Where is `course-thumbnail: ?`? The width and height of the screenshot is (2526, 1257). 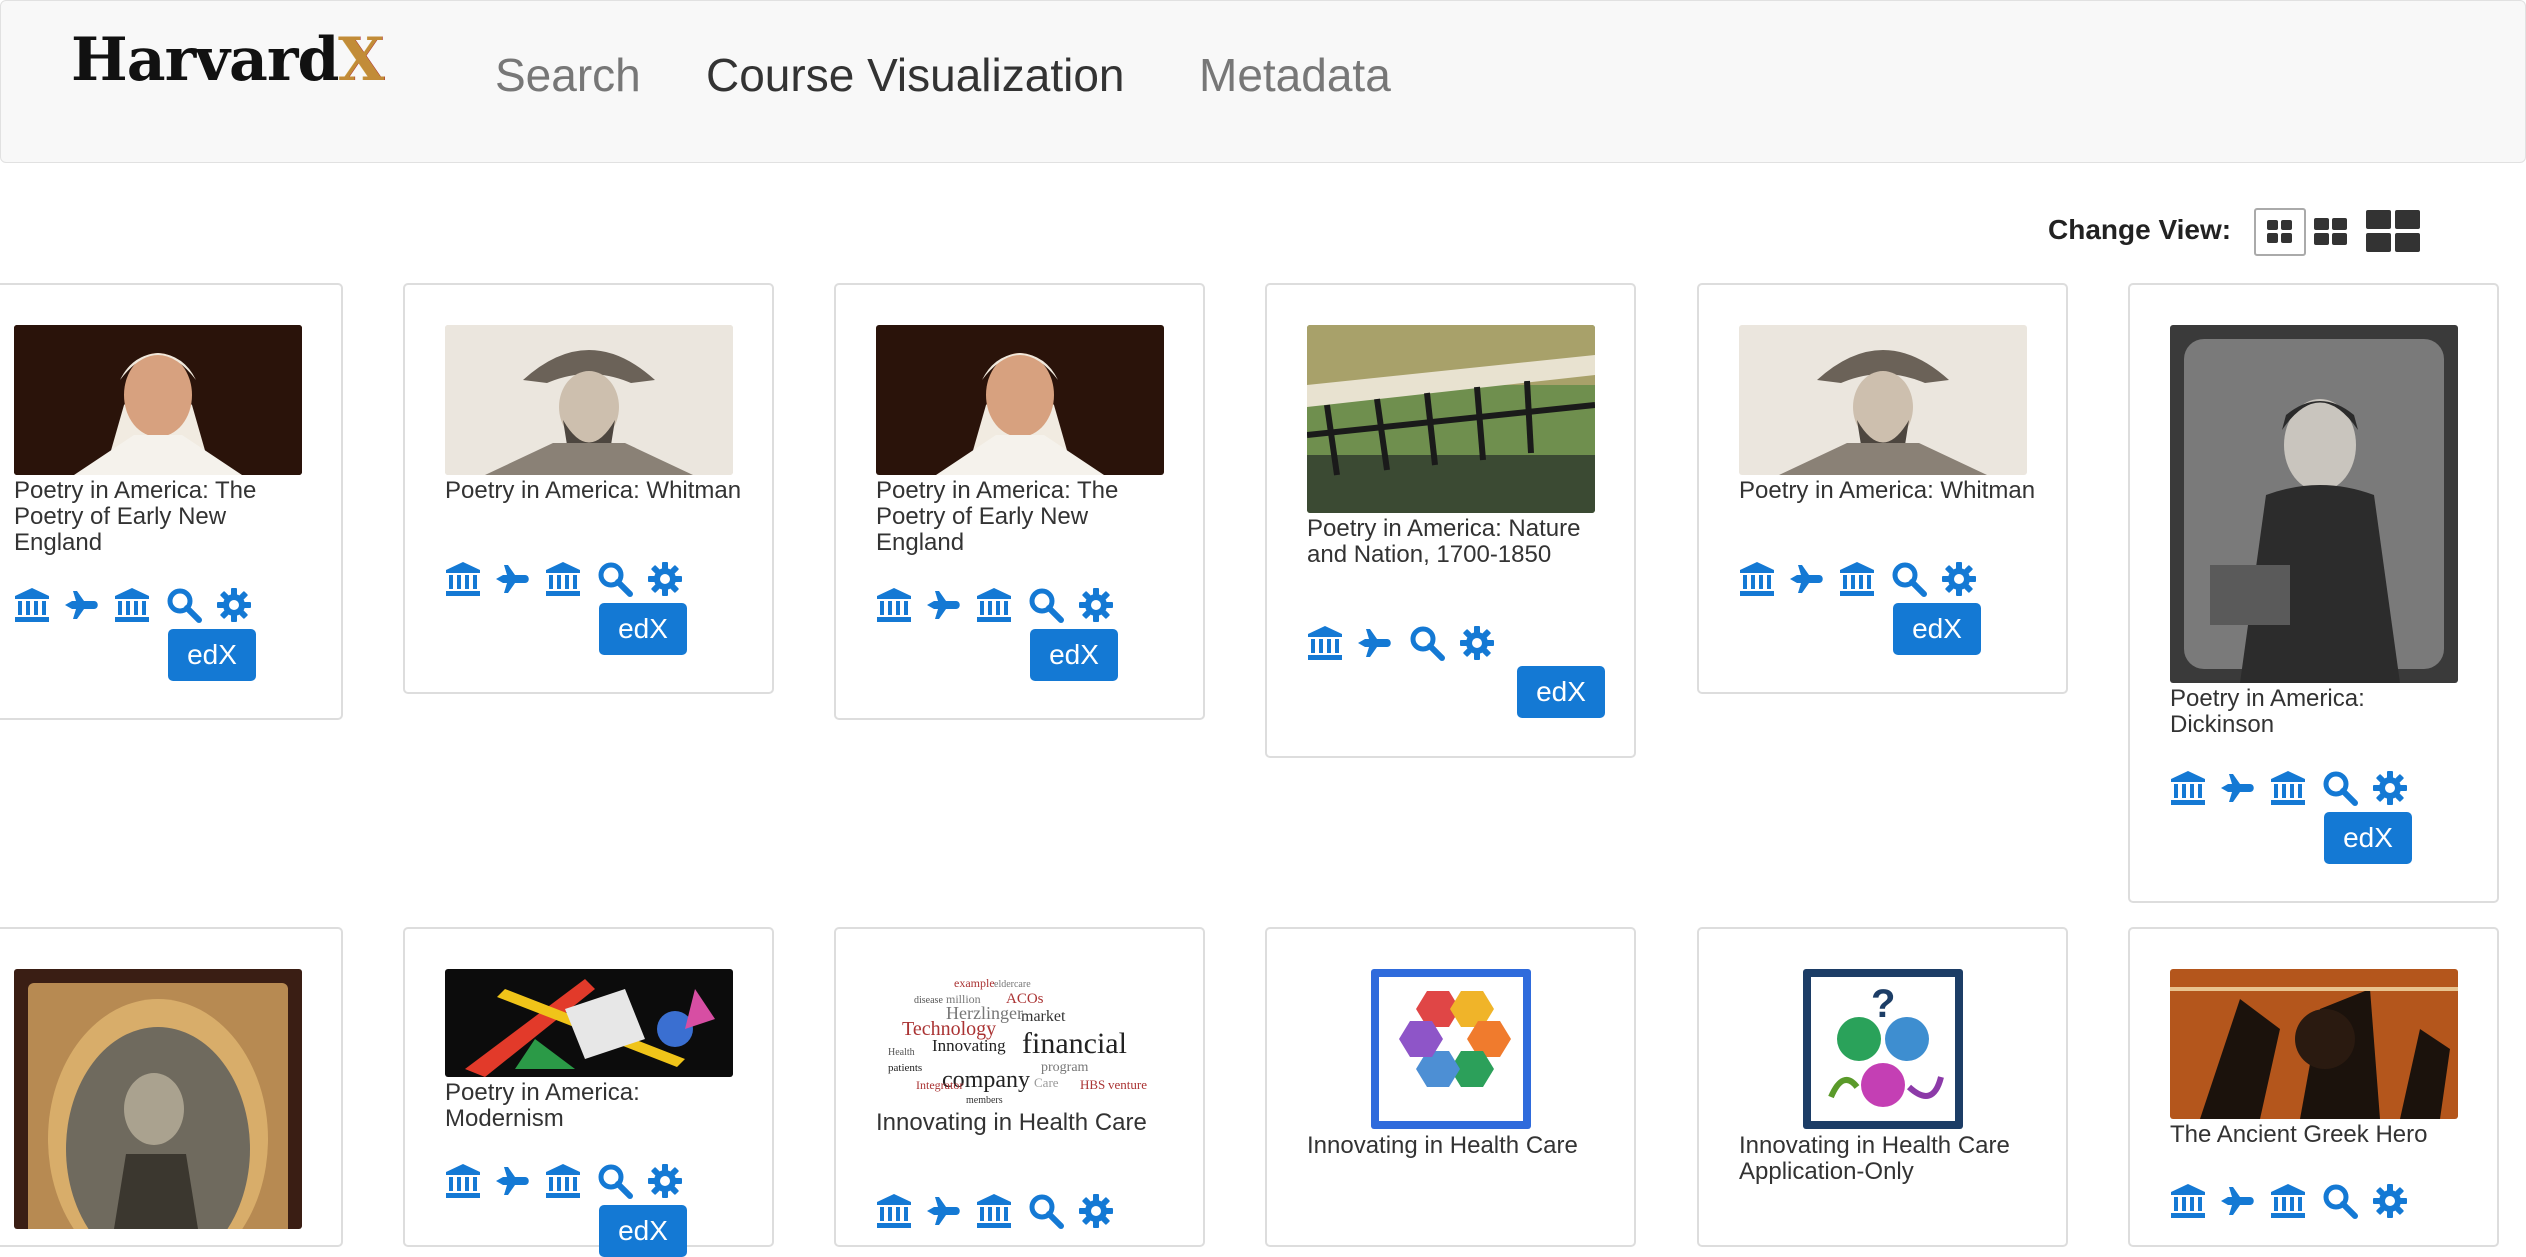
course-thumbnail: ? is located at coordinates (1883, 1049).